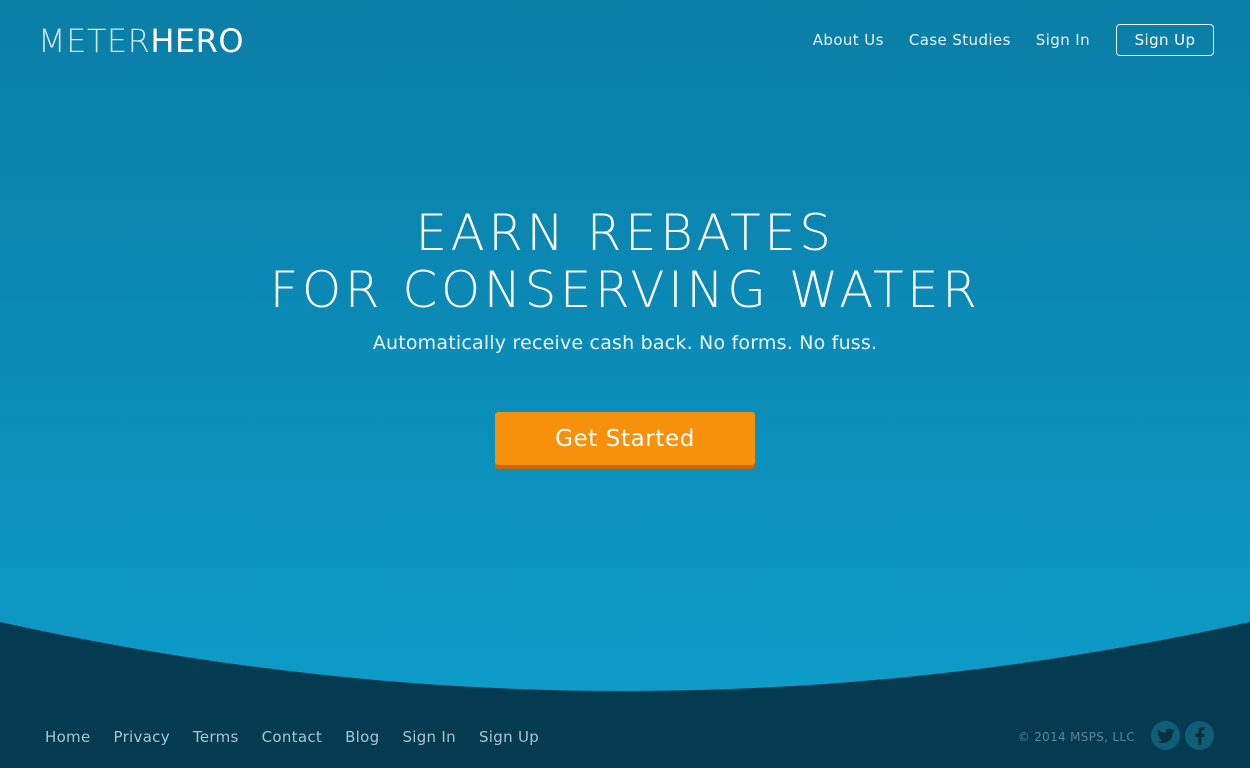 Image resolution: width=1250 pixels, height=768 pixels. I want to click on hero-headline: EARN REBATES FOR CONSERVING WATER, so click(625, 262).